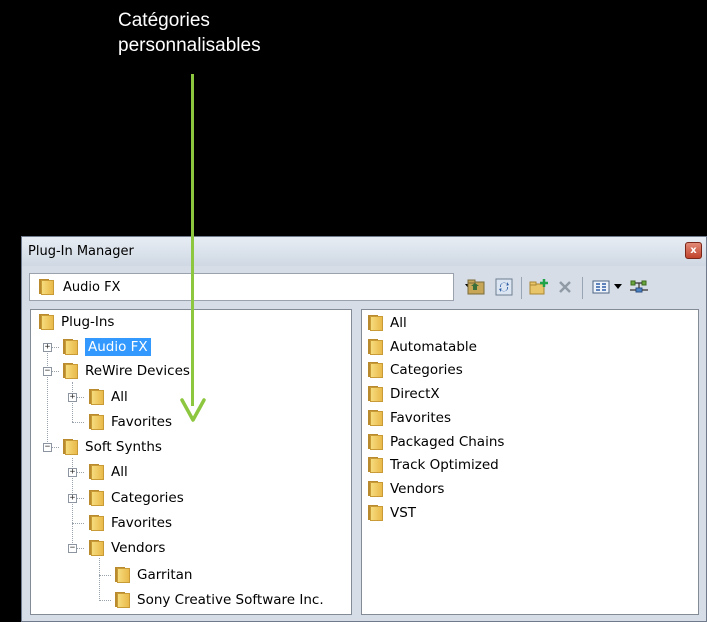 The height and width of the screenshot is (622, 707). I want to click on tree-item-rewire-favorites: Favorites, so click(129, 422).